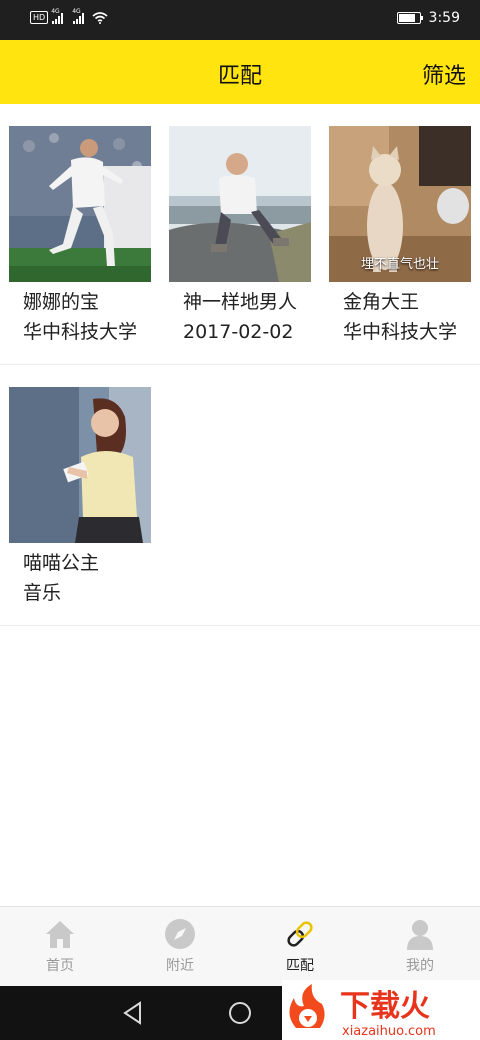  What do you see at coordinates (60, 934) in the screenshot?
I see `home-icon` at bounding box center [60, 934].